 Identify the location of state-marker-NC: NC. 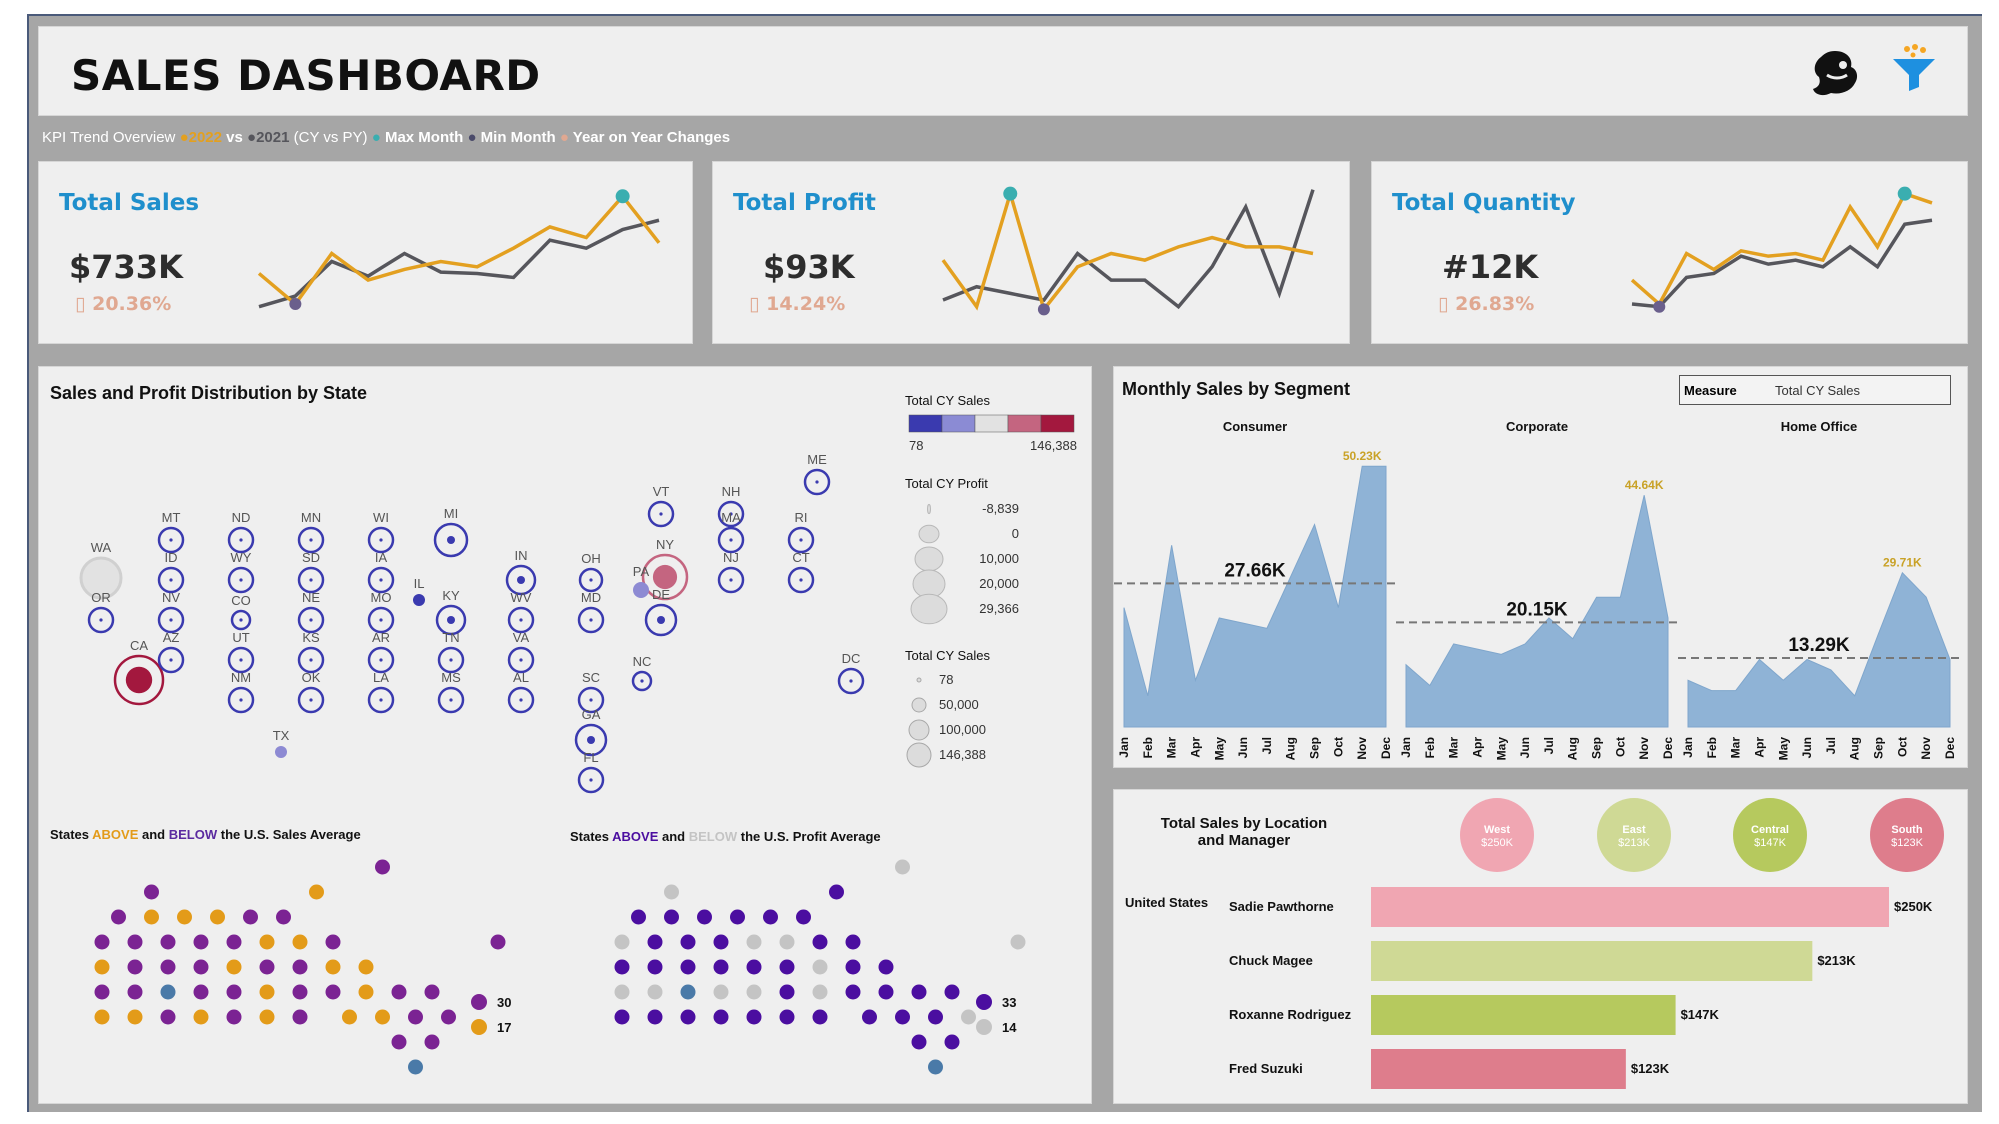
(642, 673).